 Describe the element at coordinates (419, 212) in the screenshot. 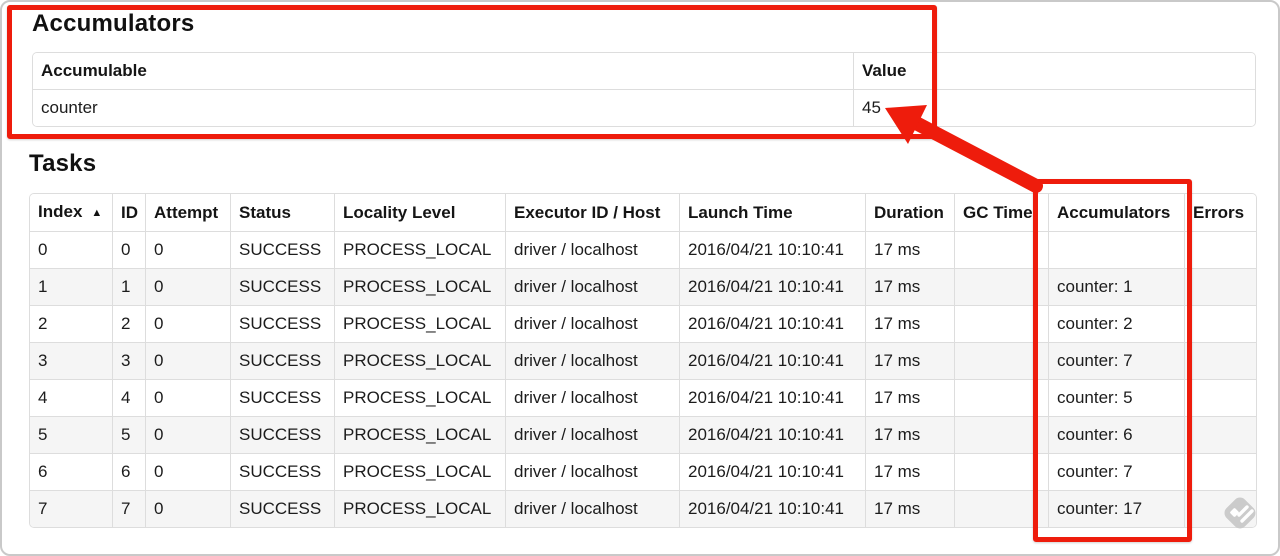

I see `column-header-locality-level: Locality Level` at that location.